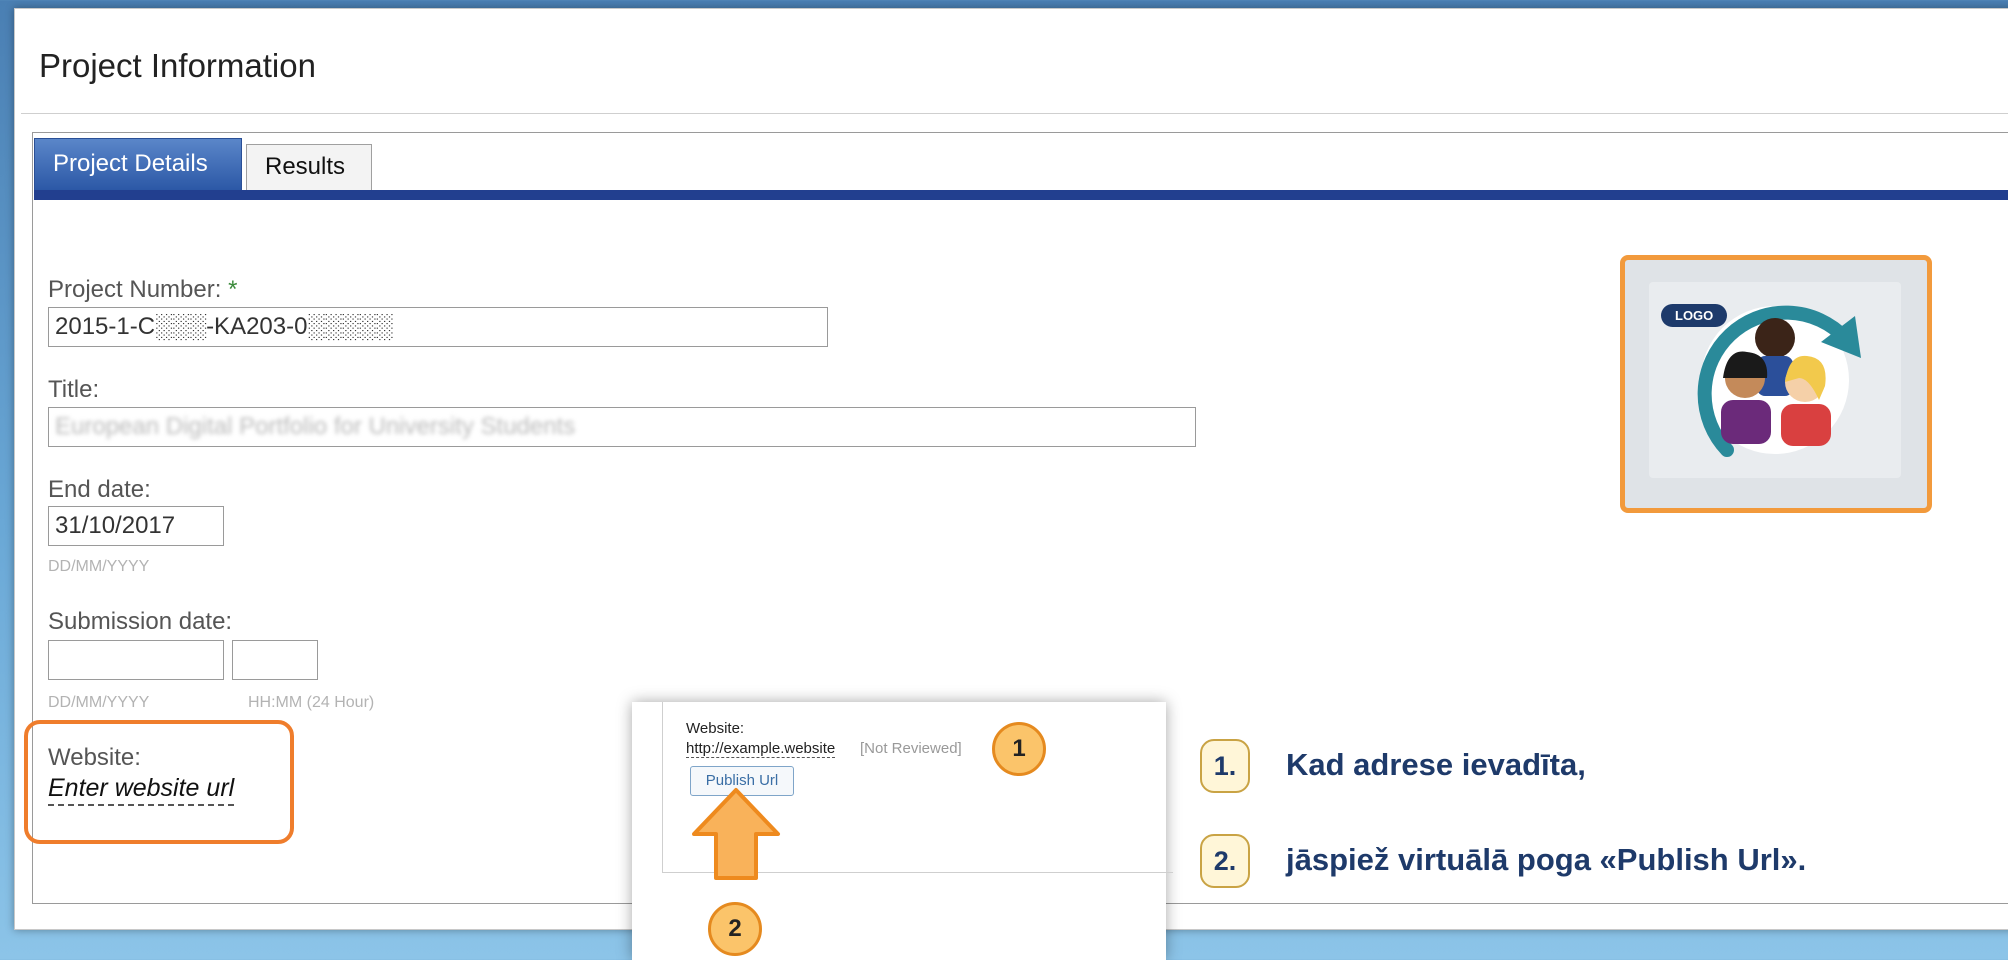  I want to click on submission-time-hint: HH:MM (24 Hour), so click(311, 702).